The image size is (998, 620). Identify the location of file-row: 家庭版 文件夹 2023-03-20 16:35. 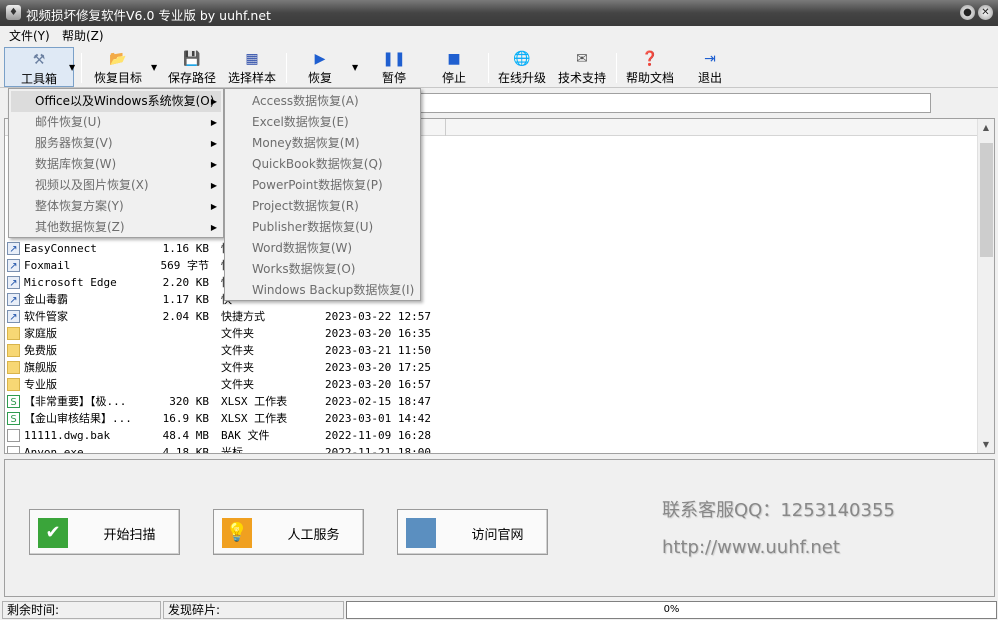
(492, 333).